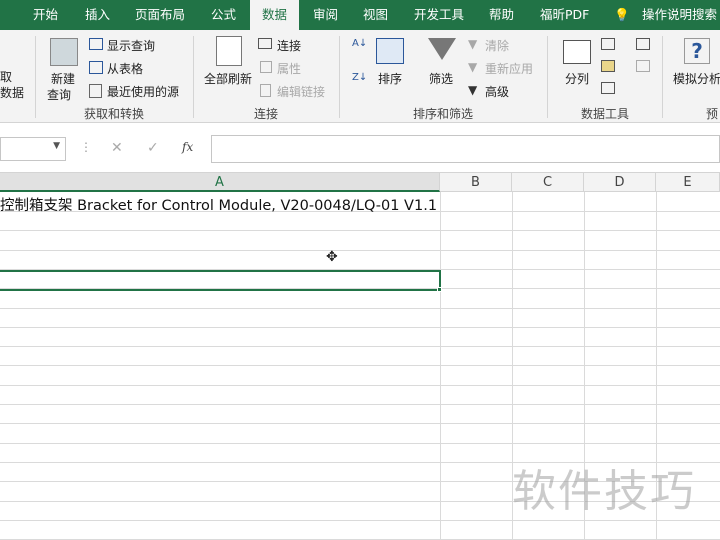 The image size is (720, 540). I want to click on group-sort-filter: 排序和筛选, so click(443, 114).